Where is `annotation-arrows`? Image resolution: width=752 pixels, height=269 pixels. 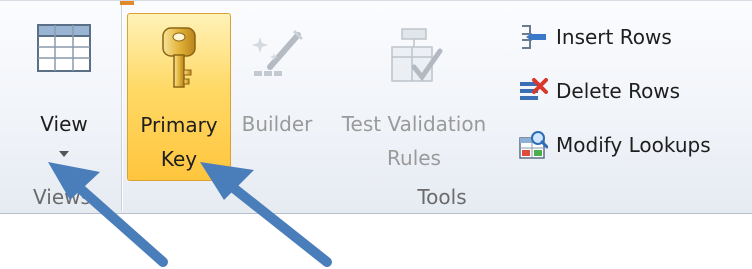
annotation-arrows is located at coordinates (190, 214).